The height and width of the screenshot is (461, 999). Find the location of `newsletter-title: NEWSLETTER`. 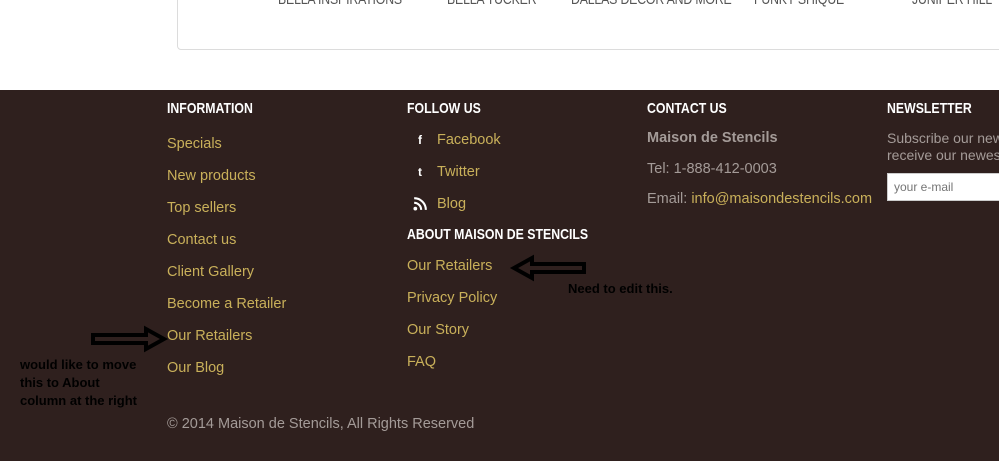

newsletter-title: NEWSLETTER is located at coordinates (929, 108).